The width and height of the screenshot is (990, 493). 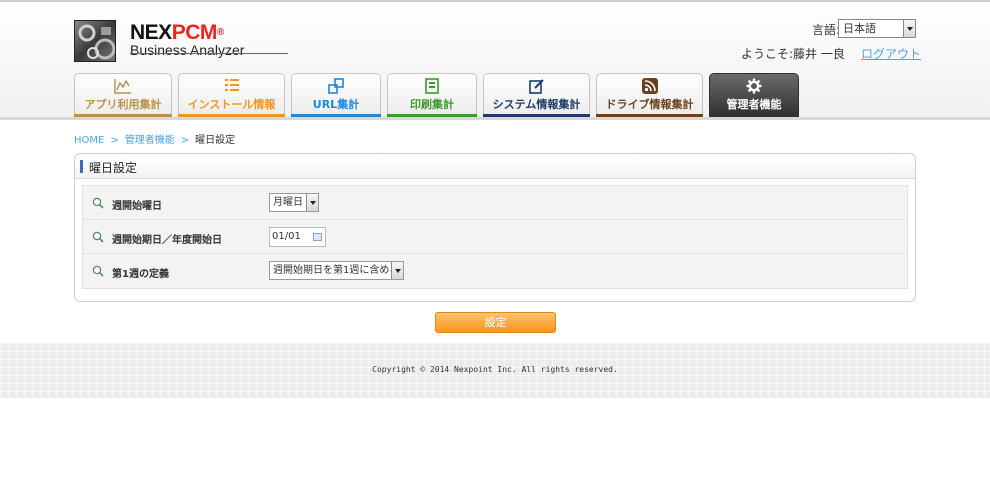 I want to click on breadcrumb-current: 曜日設定, so click(x=215, y=140).